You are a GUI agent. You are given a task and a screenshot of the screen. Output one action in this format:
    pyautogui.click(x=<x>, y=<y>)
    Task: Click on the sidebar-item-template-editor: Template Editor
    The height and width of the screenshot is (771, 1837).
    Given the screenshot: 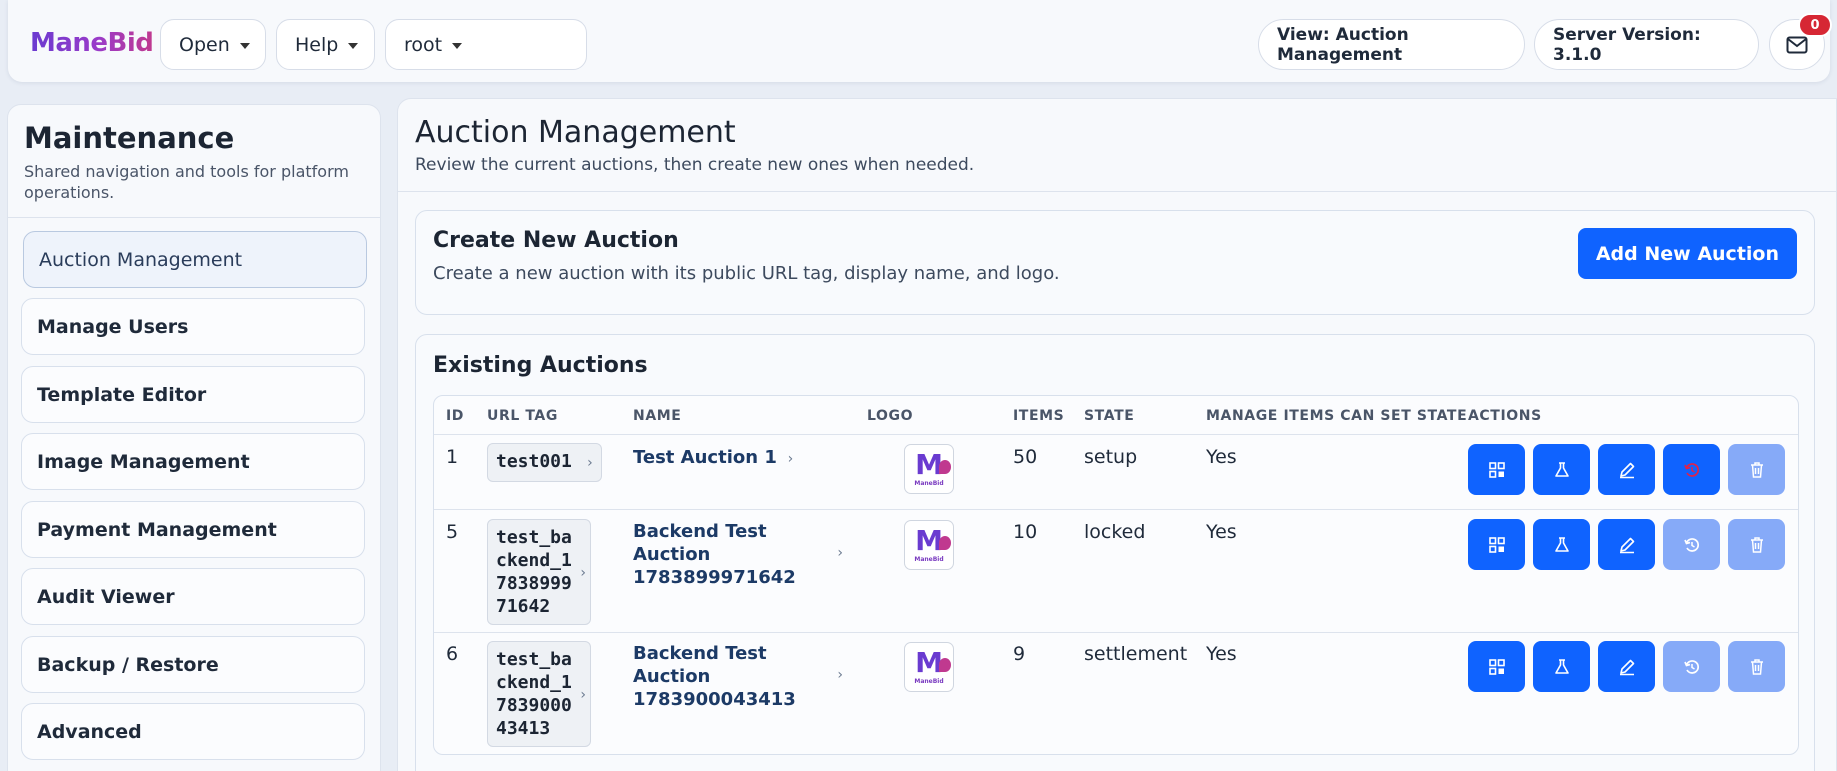 What is the action you would take?
    pyautogui.click(x=193, y=394)
    